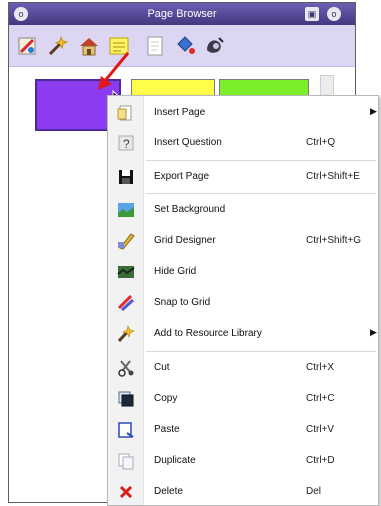  I want to click on menu-item-shortcut: Ctrl+V, so click(320, 429).